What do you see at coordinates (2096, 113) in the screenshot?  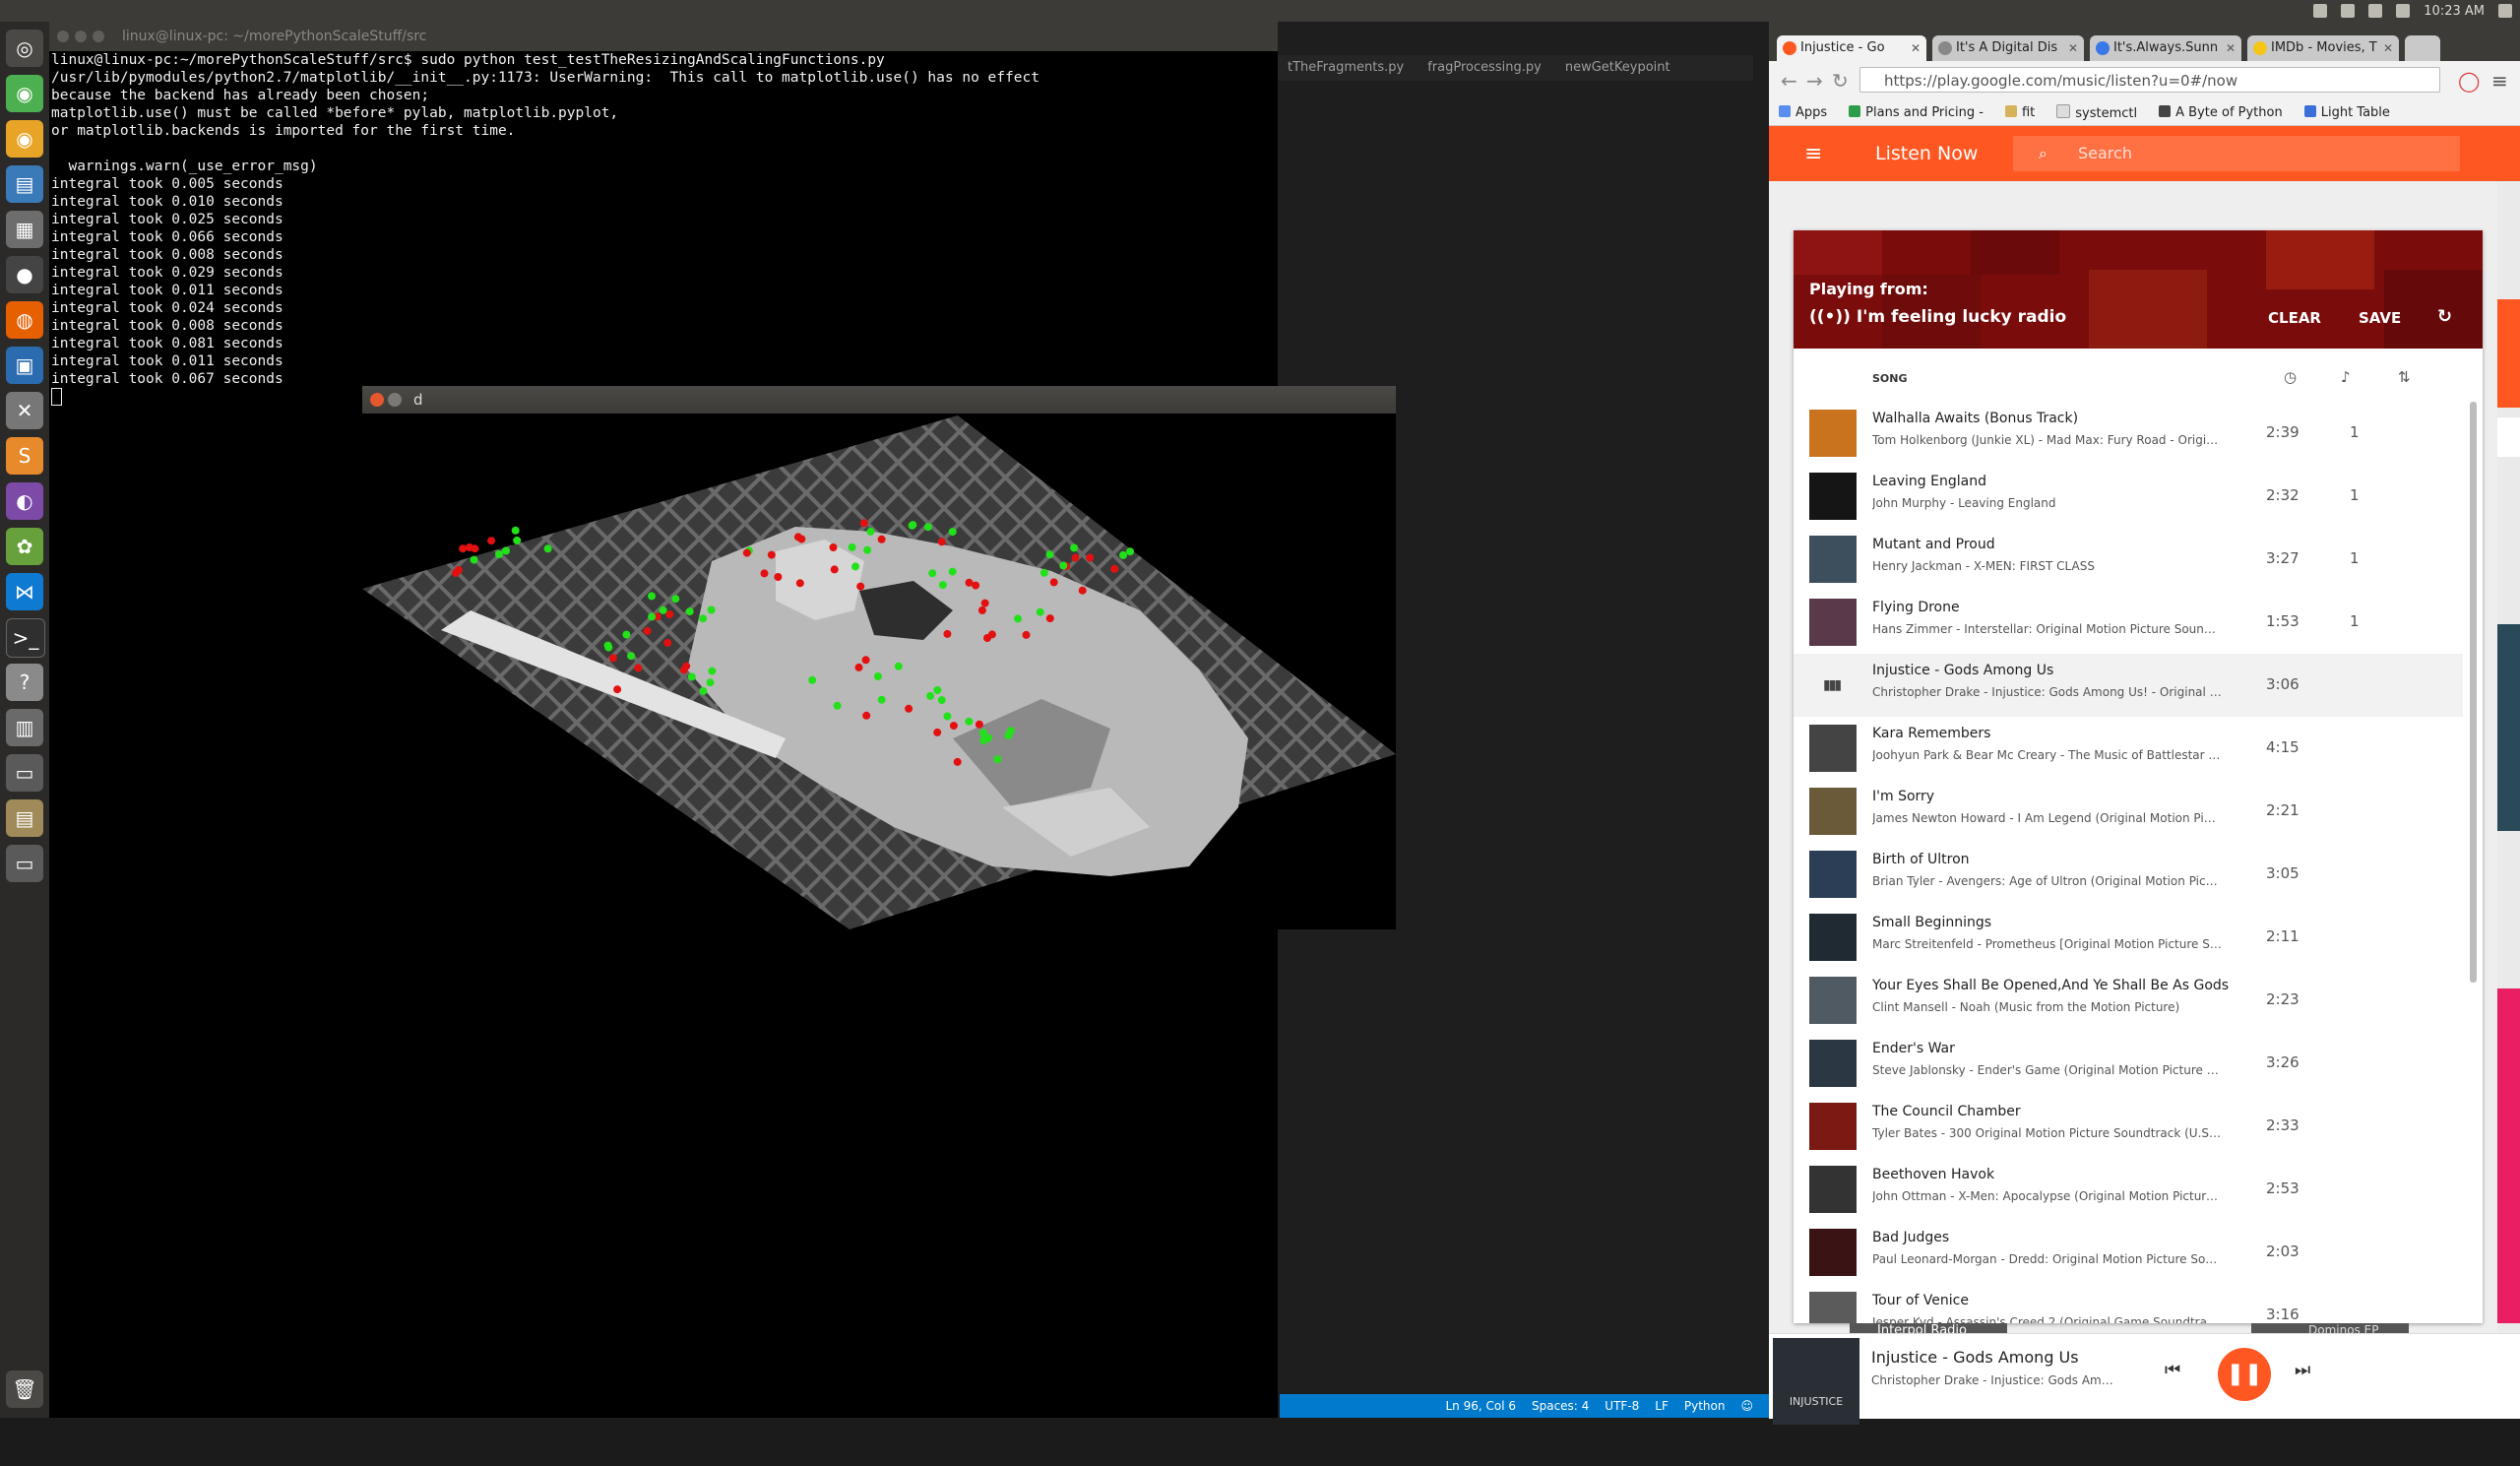 I see `bookmark-systemctl: systemctl` at bounding box center [2096, 113].